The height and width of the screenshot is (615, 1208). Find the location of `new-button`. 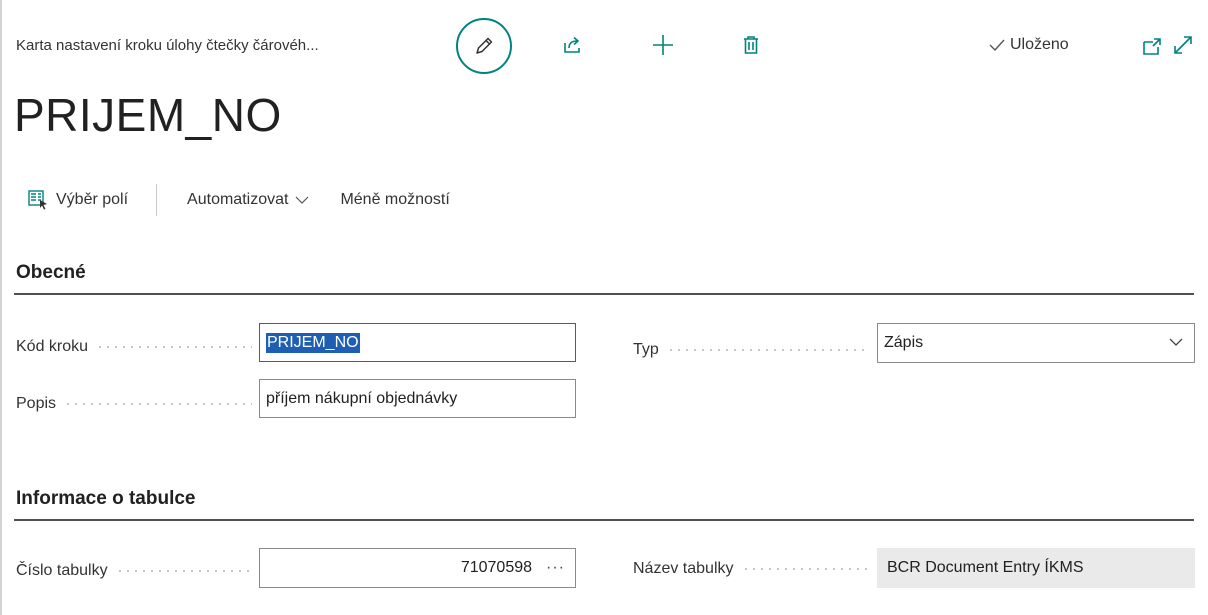

new-button is located at coordinates (663, 45).